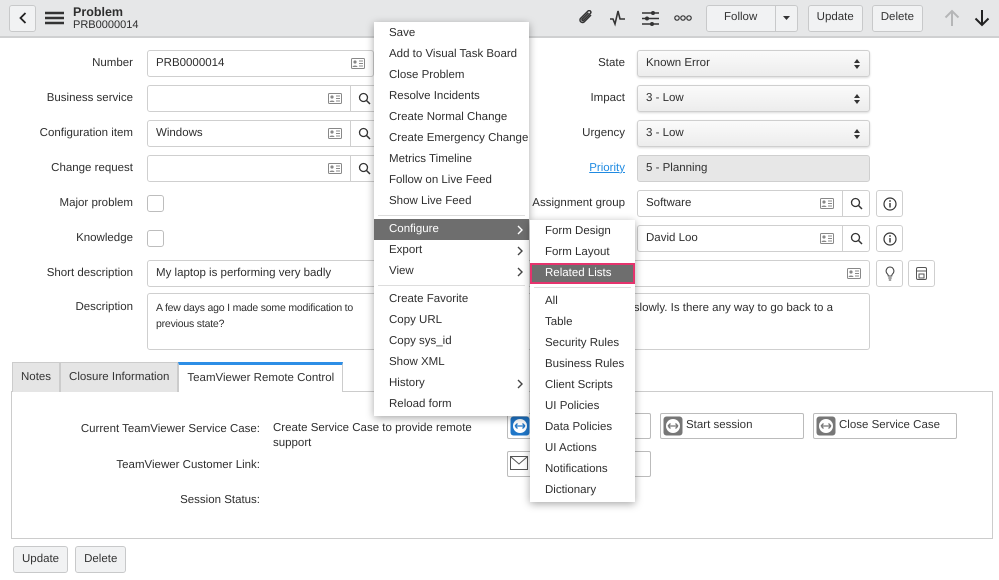  Describe the element at coordinates (451, 96) in the screenshot. I see `menu-item: Resolve Incidents` at that location.